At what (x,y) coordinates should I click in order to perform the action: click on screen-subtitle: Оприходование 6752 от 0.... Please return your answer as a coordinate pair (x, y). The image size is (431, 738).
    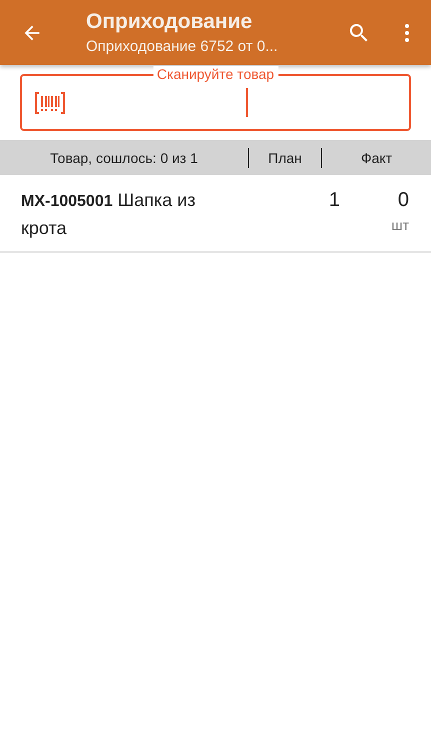
    Looking at the image, I should click on (182, 46).